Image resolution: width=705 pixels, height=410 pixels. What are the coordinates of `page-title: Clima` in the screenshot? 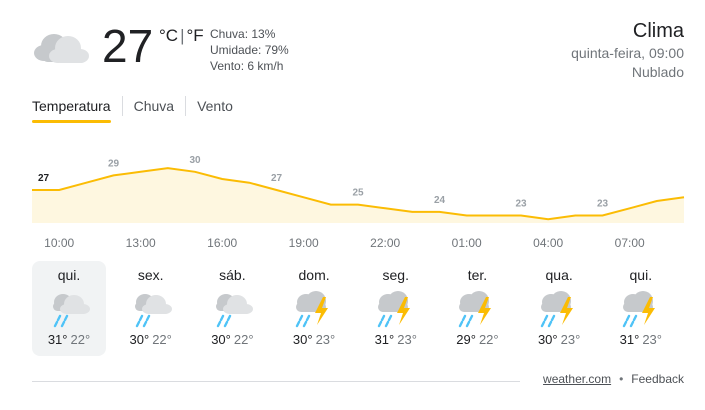 It's located at (658, 31).